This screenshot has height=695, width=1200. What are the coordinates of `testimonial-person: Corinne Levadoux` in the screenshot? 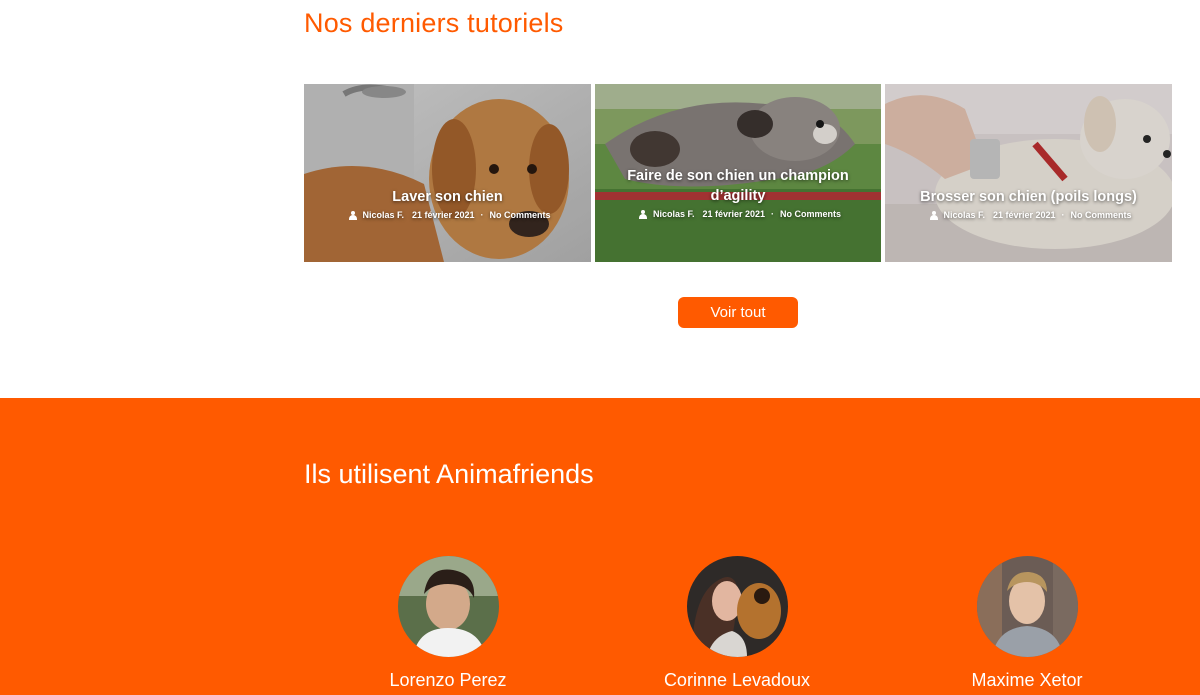 It's located at (737, 623).